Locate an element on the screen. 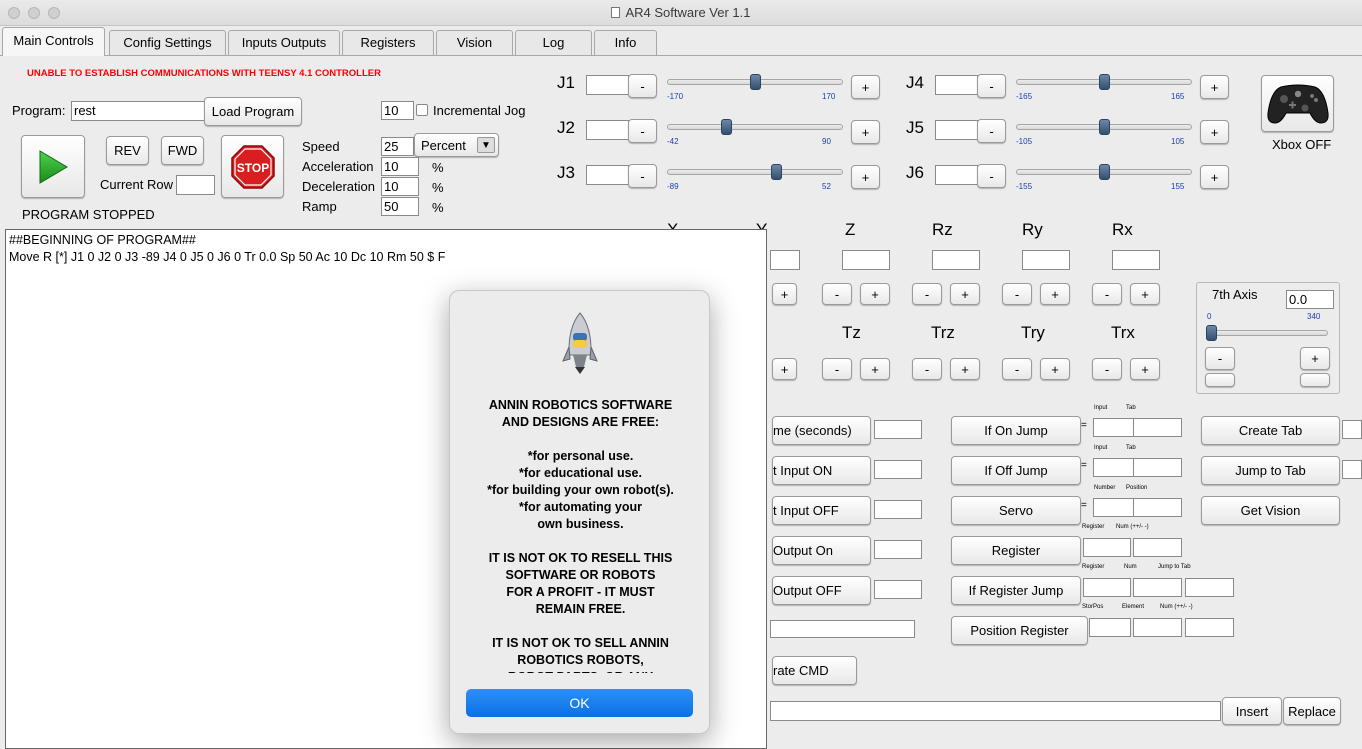 This screenshot has height=749, width=1362. register-field is located at coordinates (1107, 547).